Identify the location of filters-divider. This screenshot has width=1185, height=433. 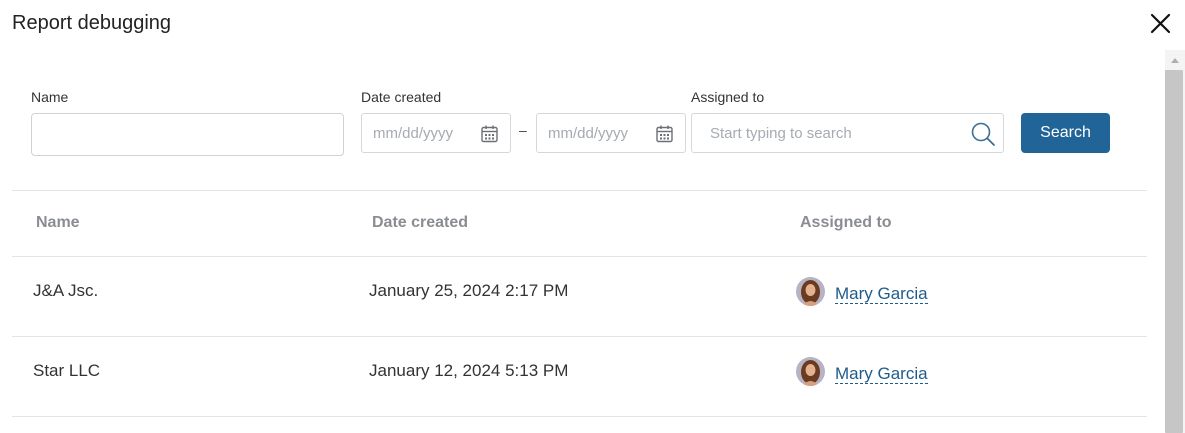
(579, 190).